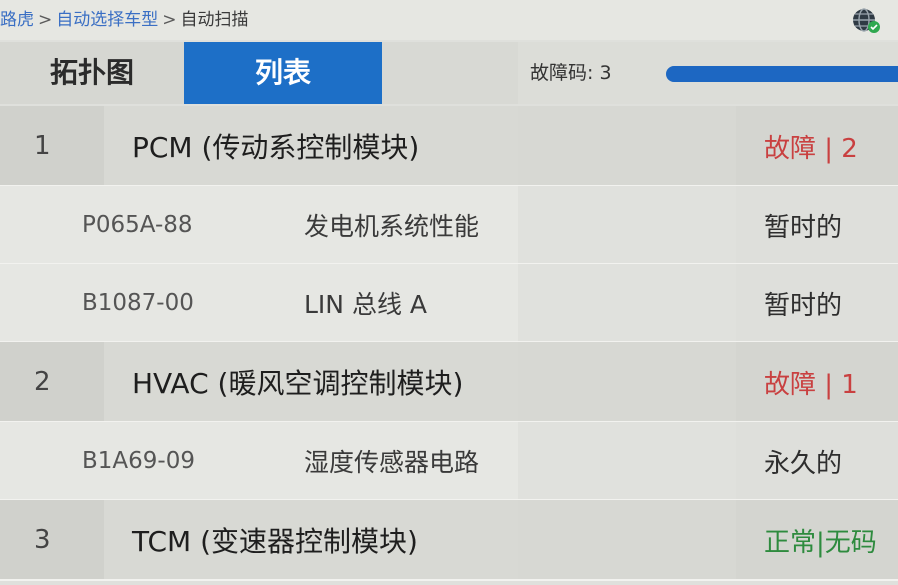 This screenshot has width=898, height=585. Describe the element at coordinates (571, 73) in the screenshot. I see `fault-count-label: 故障码: 3` at that location.